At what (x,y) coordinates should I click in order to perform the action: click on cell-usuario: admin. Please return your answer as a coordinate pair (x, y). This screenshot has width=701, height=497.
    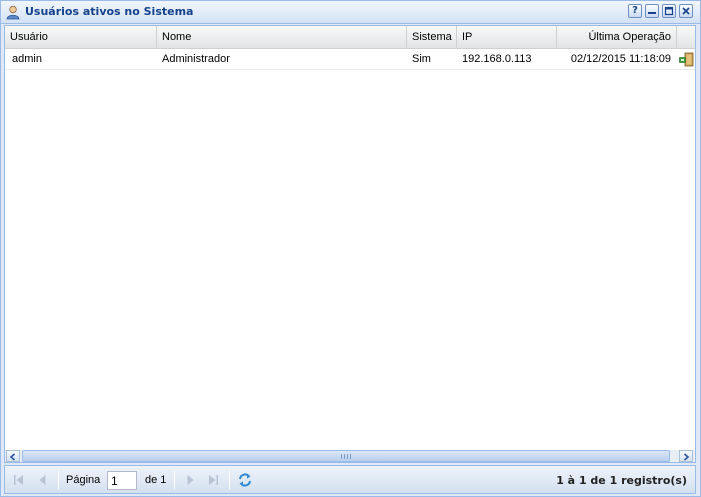
    Looking at the image, I should click on (27, 59).